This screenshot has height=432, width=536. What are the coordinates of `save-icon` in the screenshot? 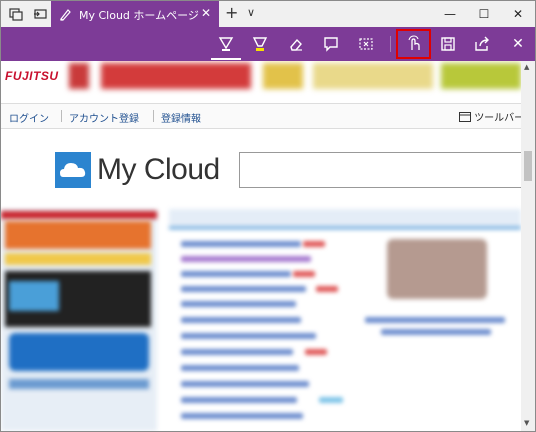 It's located at (448, 44).